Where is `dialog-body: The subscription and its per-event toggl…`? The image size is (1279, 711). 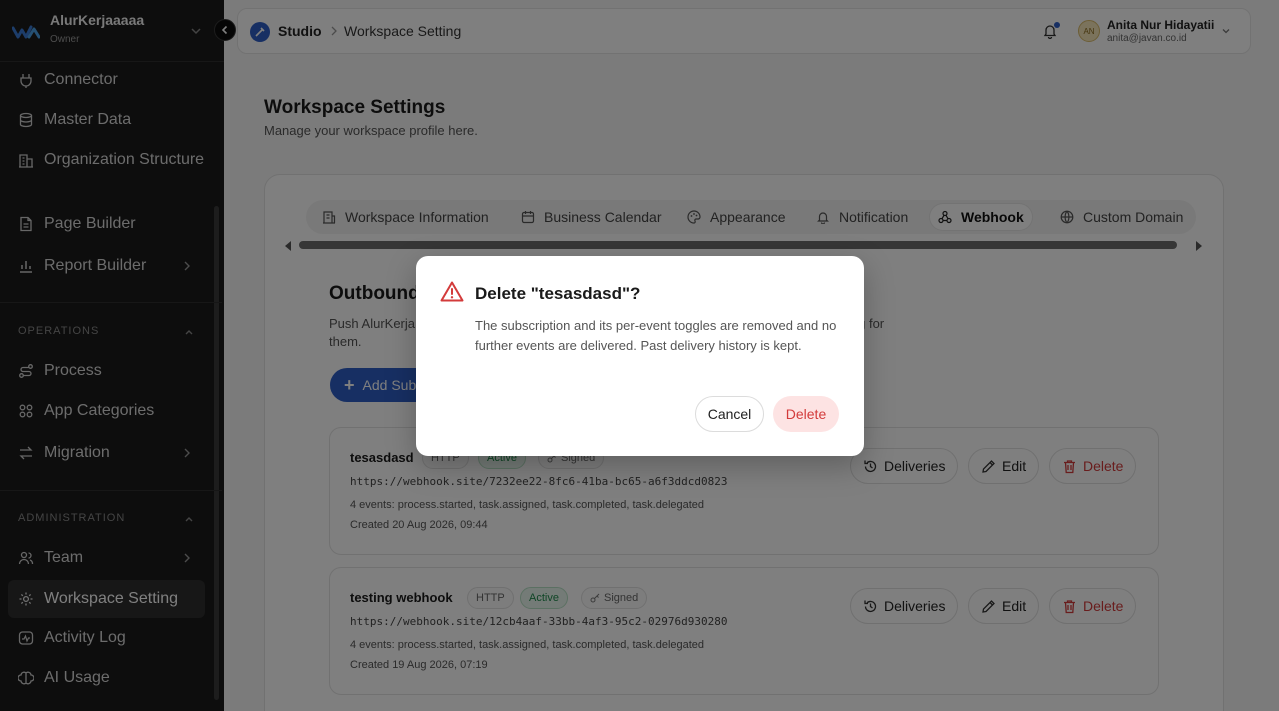
dialog-body: The subscription and its per-event toggl… is located at coordinates (656, 335).